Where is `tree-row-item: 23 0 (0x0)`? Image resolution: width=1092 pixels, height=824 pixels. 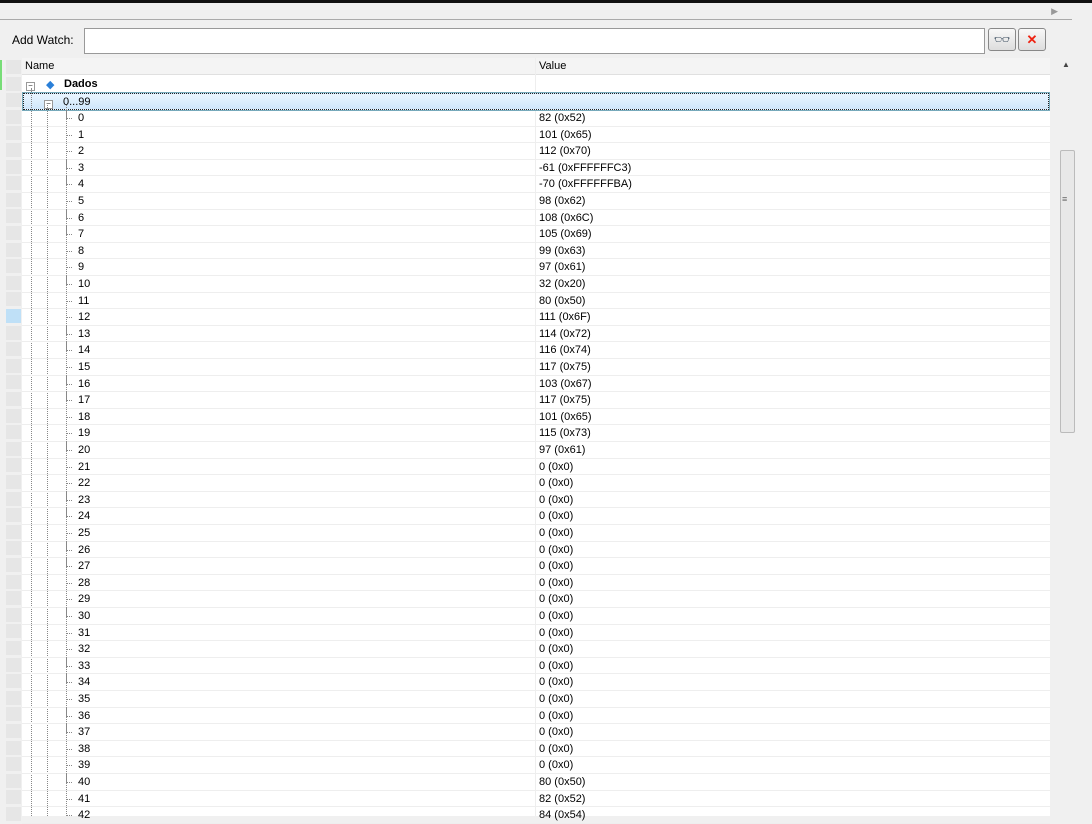
tree-row-item: 23 0 (0x0) is located at coordinates (536, 500).